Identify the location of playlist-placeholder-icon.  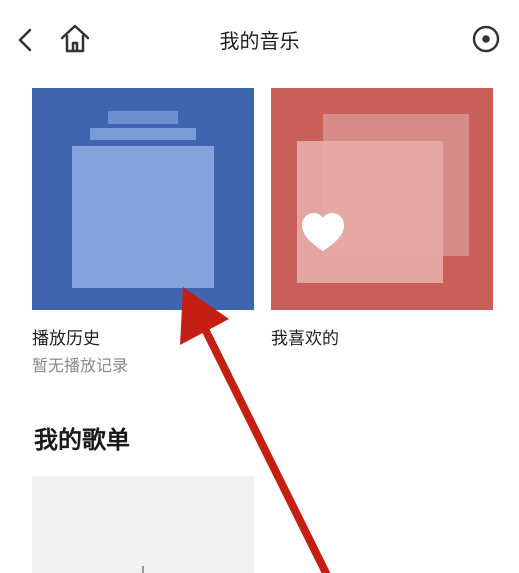
(143, 524).